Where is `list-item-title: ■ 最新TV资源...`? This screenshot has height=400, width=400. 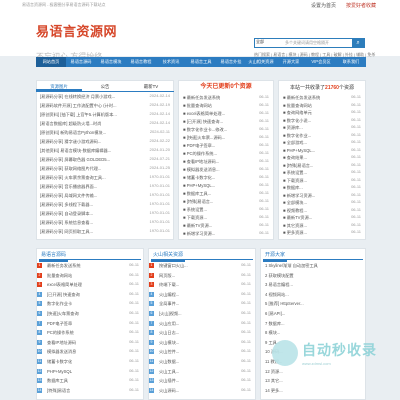
list-item-title: ■ 最新TV资源... is located at coordinates (297, 217).